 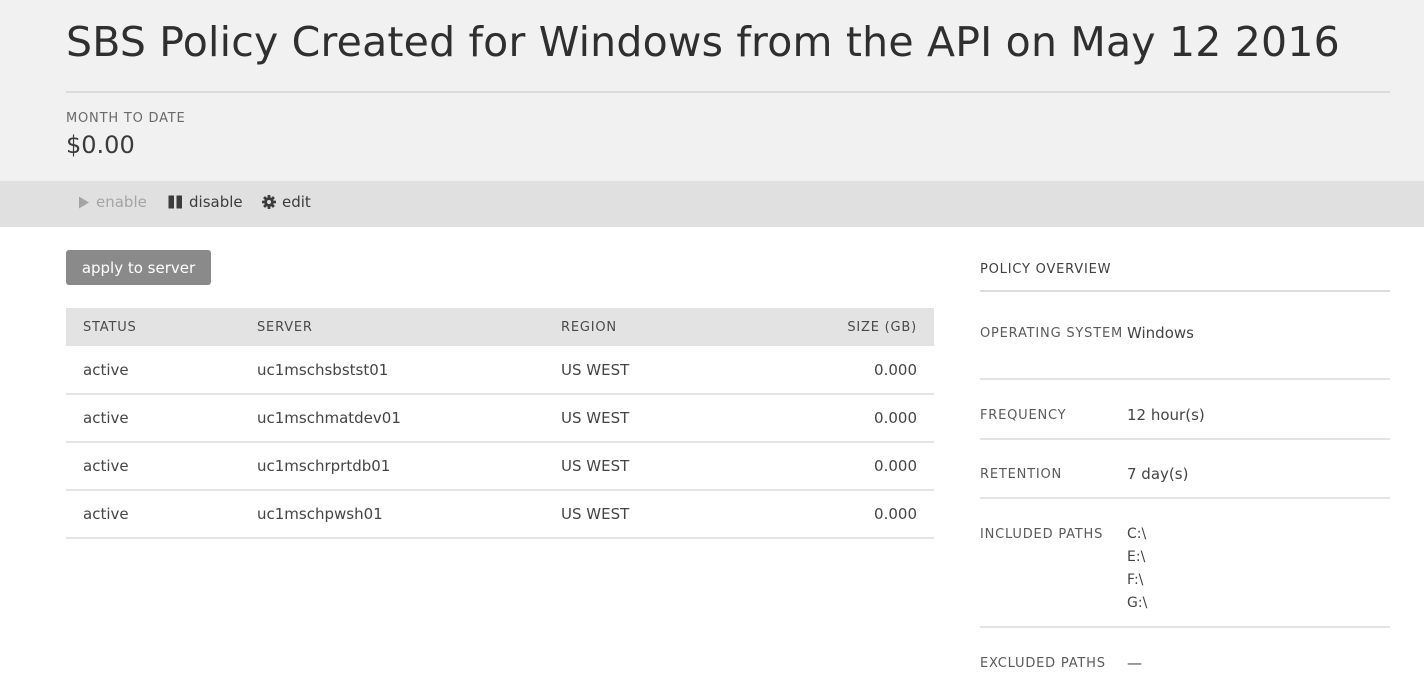 What do you see at coordinates (121, 202) in the screenshot?
I see `enable-label: enable` at bounding box center [121, 202].